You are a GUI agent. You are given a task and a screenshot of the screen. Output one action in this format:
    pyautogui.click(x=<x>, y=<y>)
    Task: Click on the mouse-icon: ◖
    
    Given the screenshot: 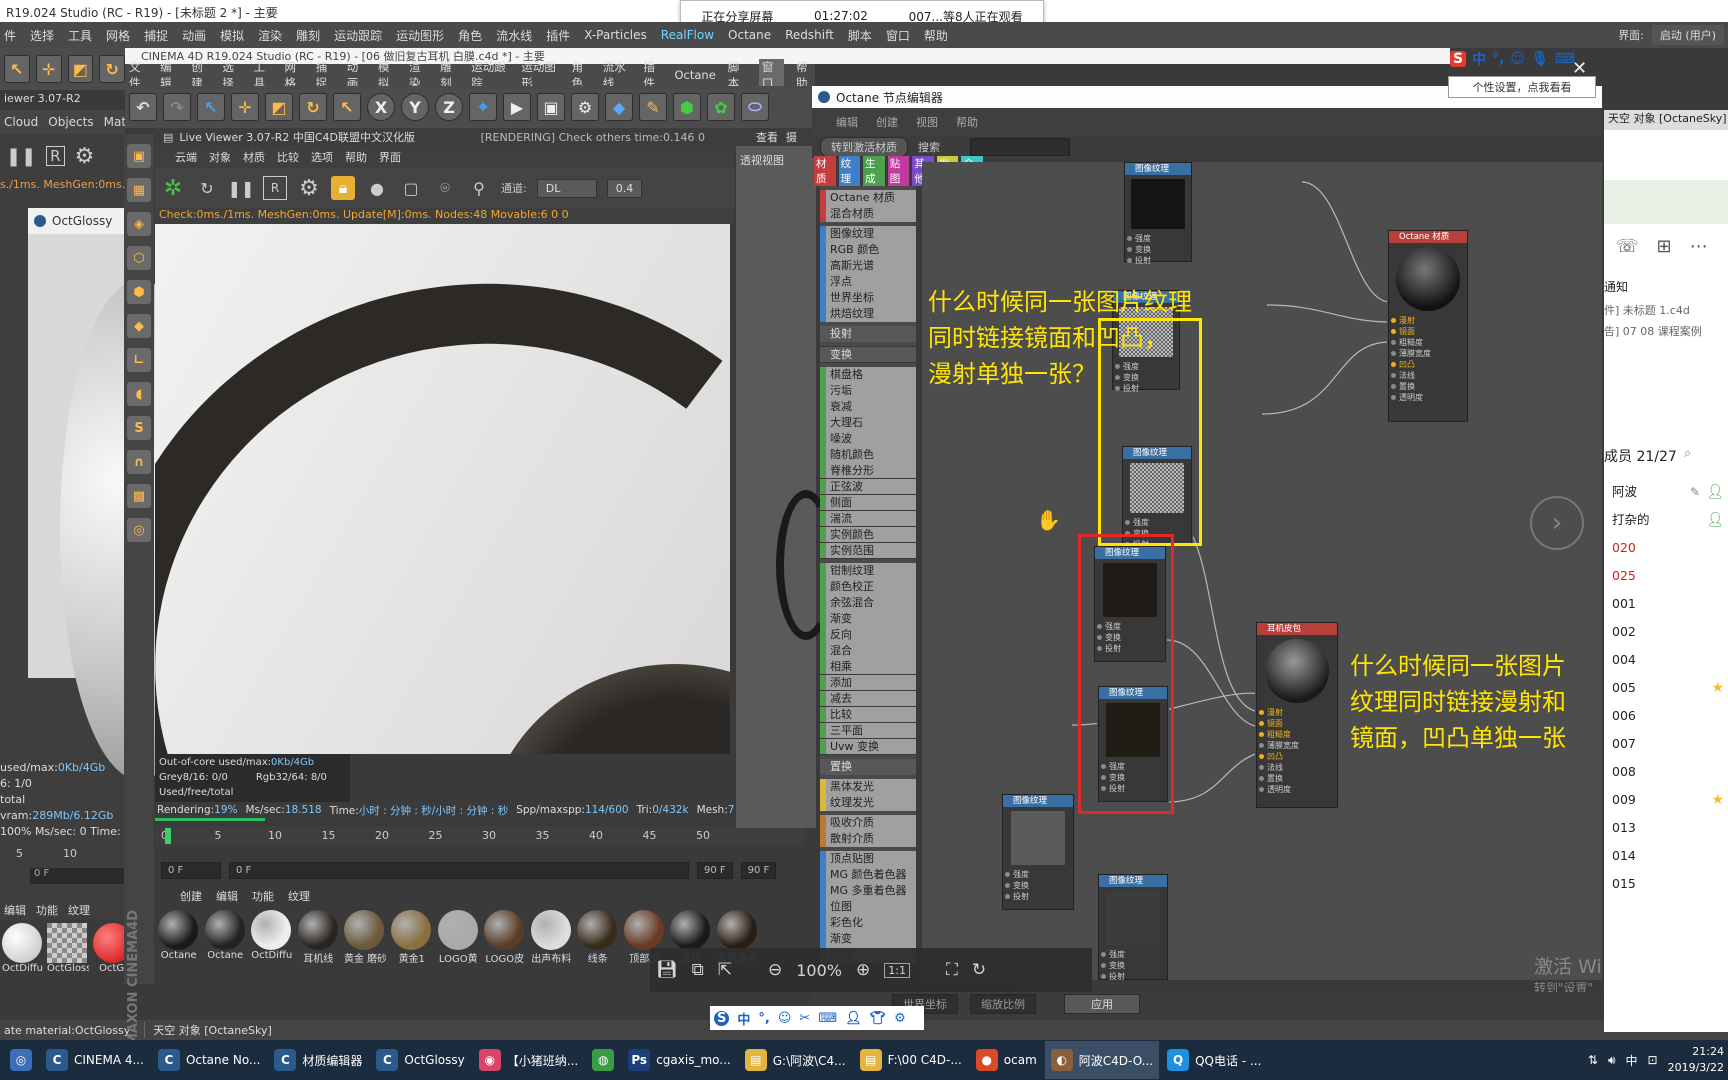 What is the action you would take?
    pyautogui.click(x=139, y=394)
    